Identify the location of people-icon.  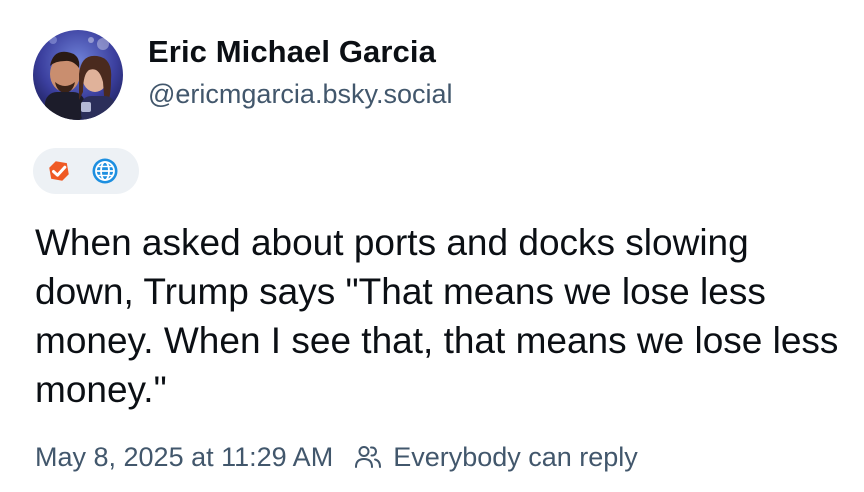
(368, 457).